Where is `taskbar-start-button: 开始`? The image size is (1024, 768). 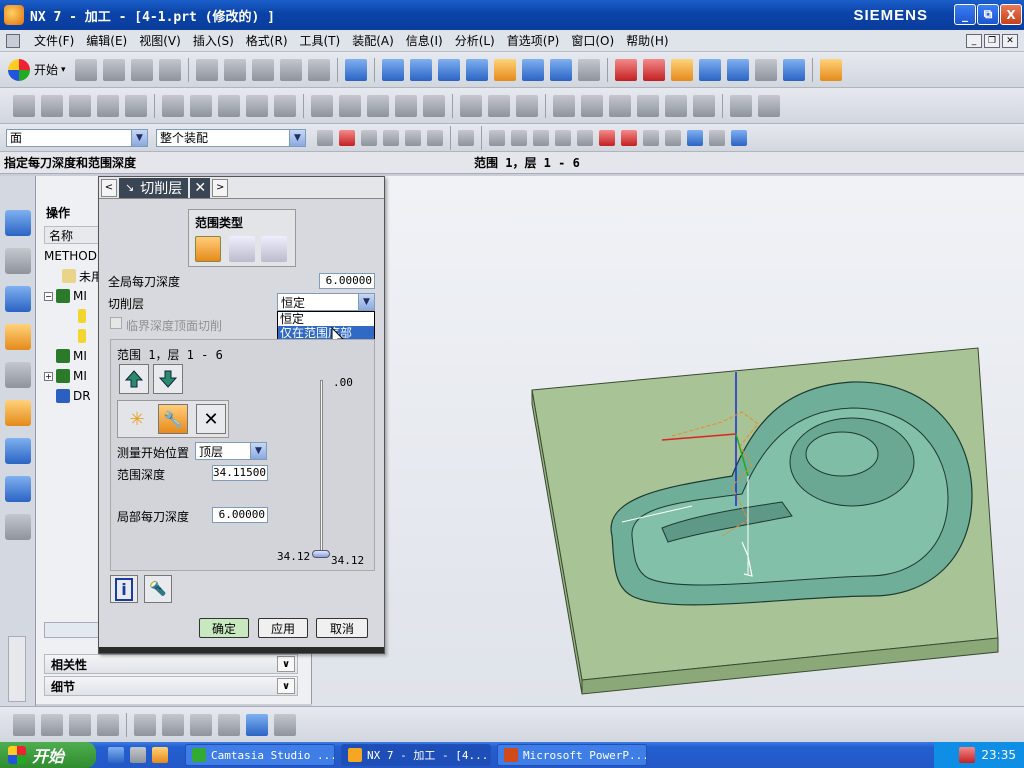
taskbar-start-button: 开始 is located at coordinates (48, 755).